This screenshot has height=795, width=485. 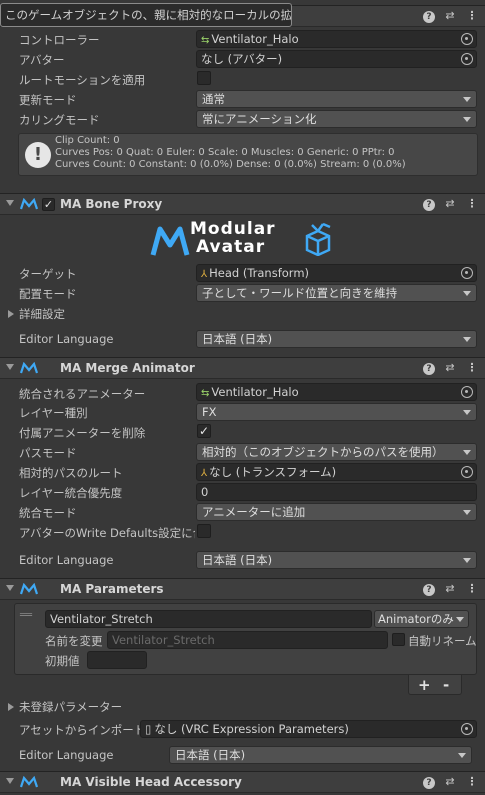 What do you see at coordinates (148, 729) in the screenshot?
I see `asset-file-icon: ▯` at bounding box center [148, 729].